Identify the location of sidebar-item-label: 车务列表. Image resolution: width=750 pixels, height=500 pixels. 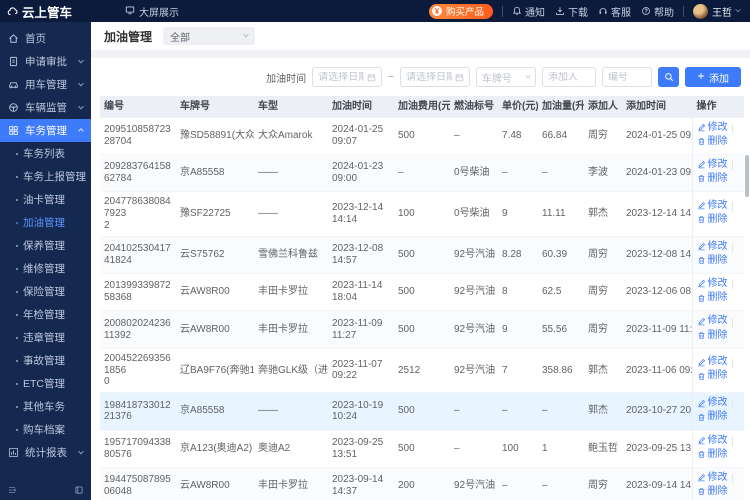
(44, 154).